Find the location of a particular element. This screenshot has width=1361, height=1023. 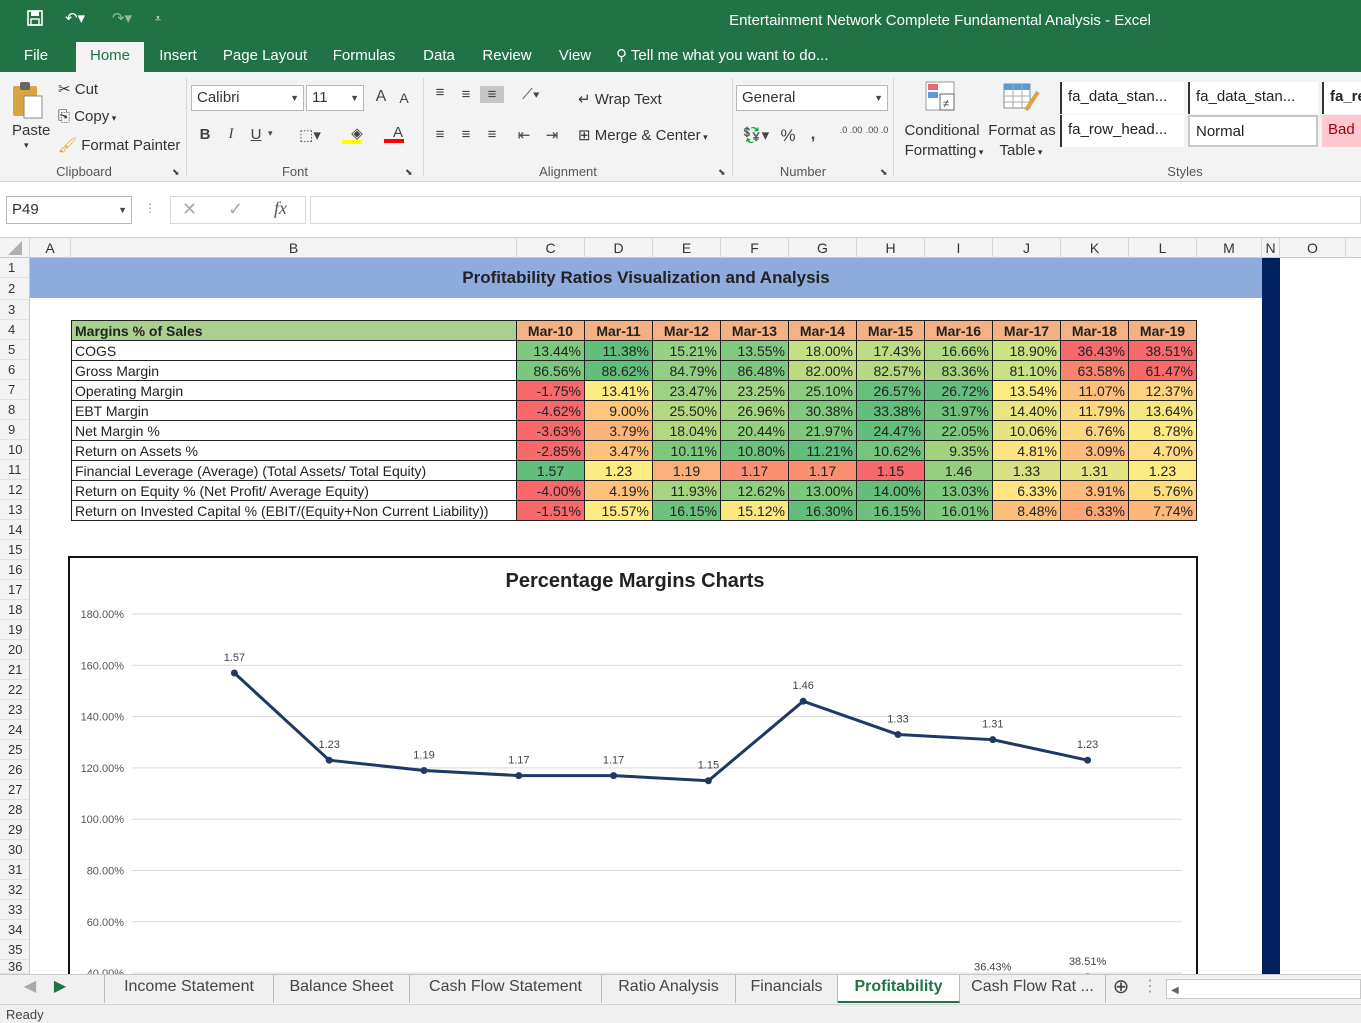

value-cell: 1.46 is located at coordinates (958, 470).